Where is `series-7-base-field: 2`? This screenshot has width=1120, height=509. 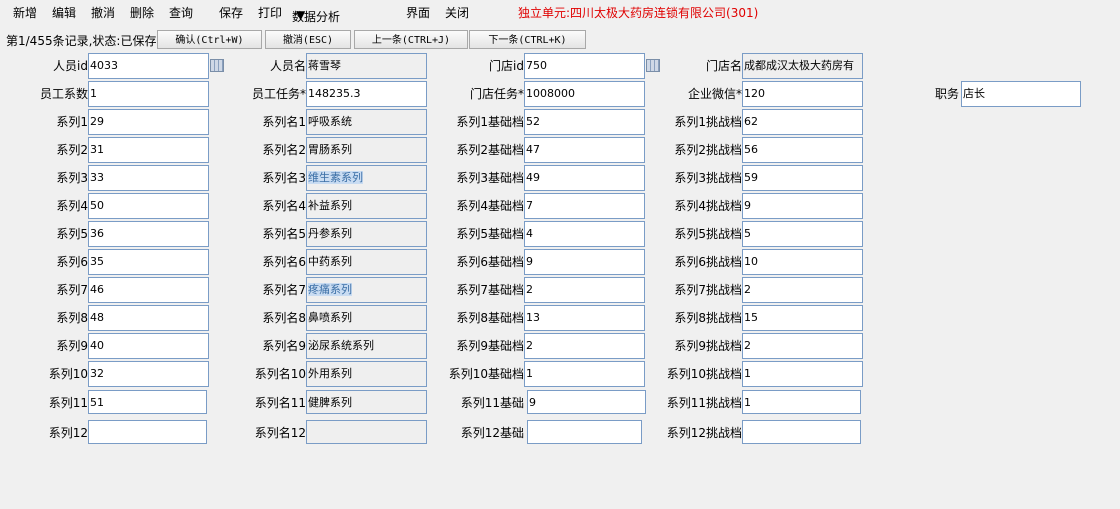 series-7-base-field: 2 is located at coordinates (584, 290).